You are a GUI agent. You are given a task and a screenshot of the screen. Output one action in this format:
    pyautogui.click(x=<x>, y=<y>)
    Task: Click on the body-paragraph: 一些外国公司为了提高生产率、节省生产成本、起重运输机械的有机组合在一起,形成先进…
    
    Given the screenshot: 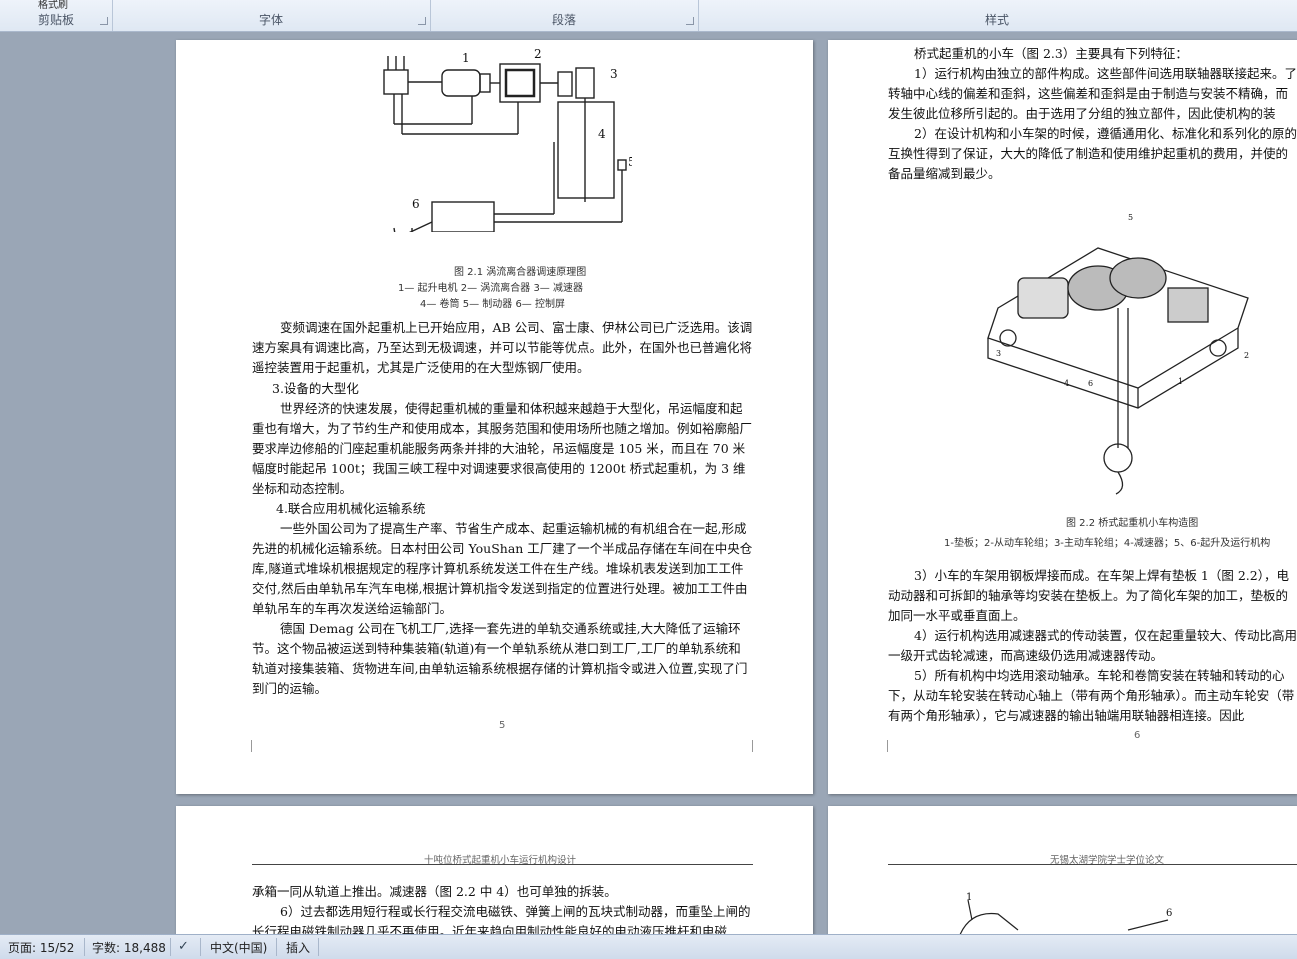 What is the action you would take?
    pyautogui.click(x=502, y=568)
    